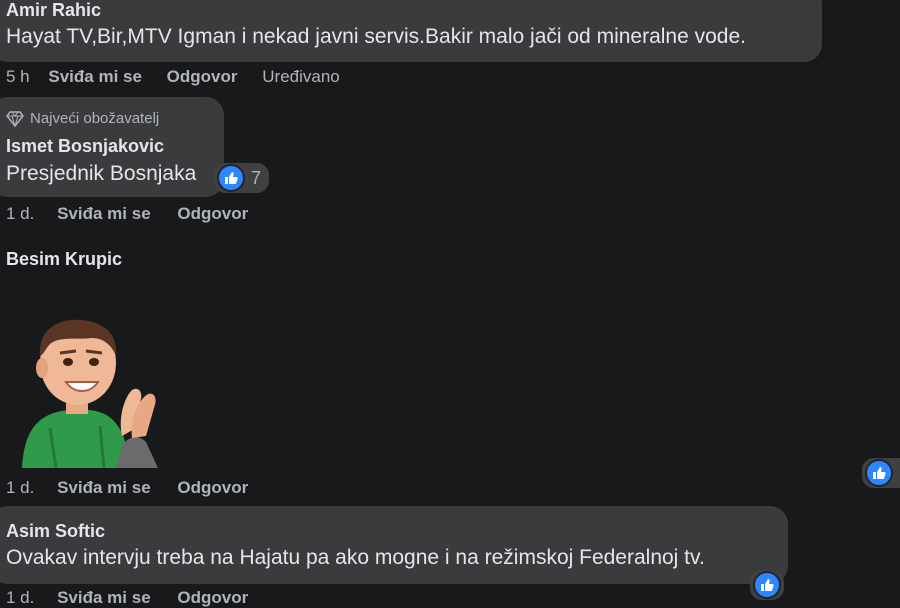 This screenshot has height=608, width=900. Describe the element at coordinates (301, 76) in the screenshot. I see `edited-label: Uređivano` at that location.